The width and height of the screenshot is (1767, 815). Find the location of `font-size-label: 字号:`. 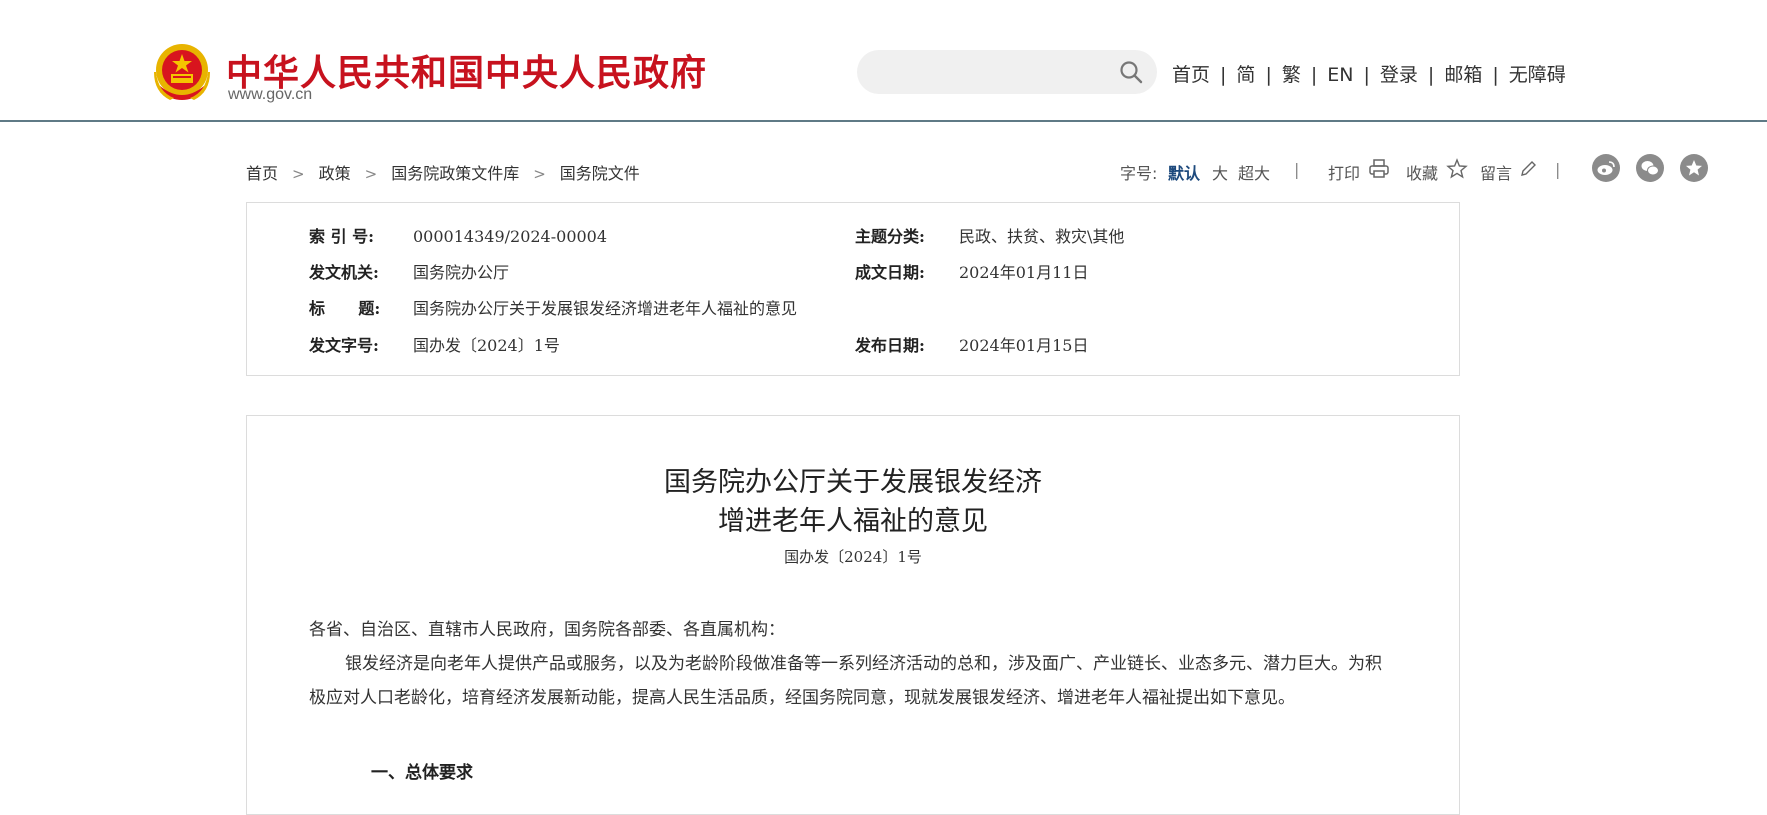

font-size-label: 字号: is located at coordinates (1139, 173).